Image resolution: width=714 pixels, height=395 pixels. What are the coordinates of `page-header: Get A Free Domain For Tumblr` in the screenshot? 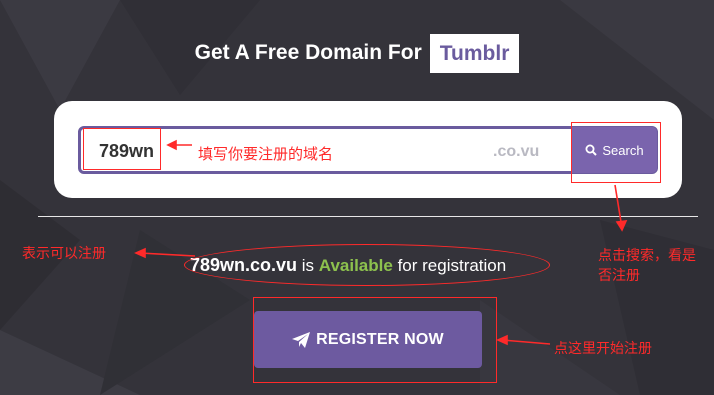 It's located at (357, 53).